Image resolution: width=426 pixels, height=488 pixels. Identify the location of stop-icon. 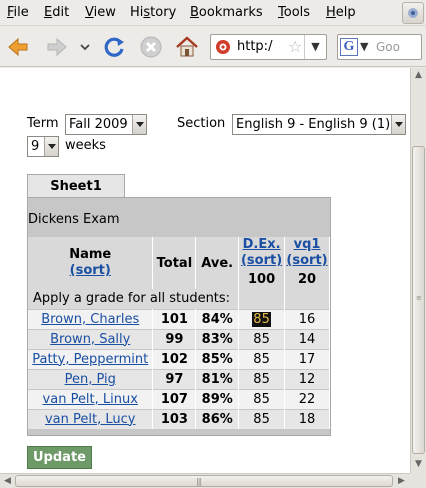
(151, 47).